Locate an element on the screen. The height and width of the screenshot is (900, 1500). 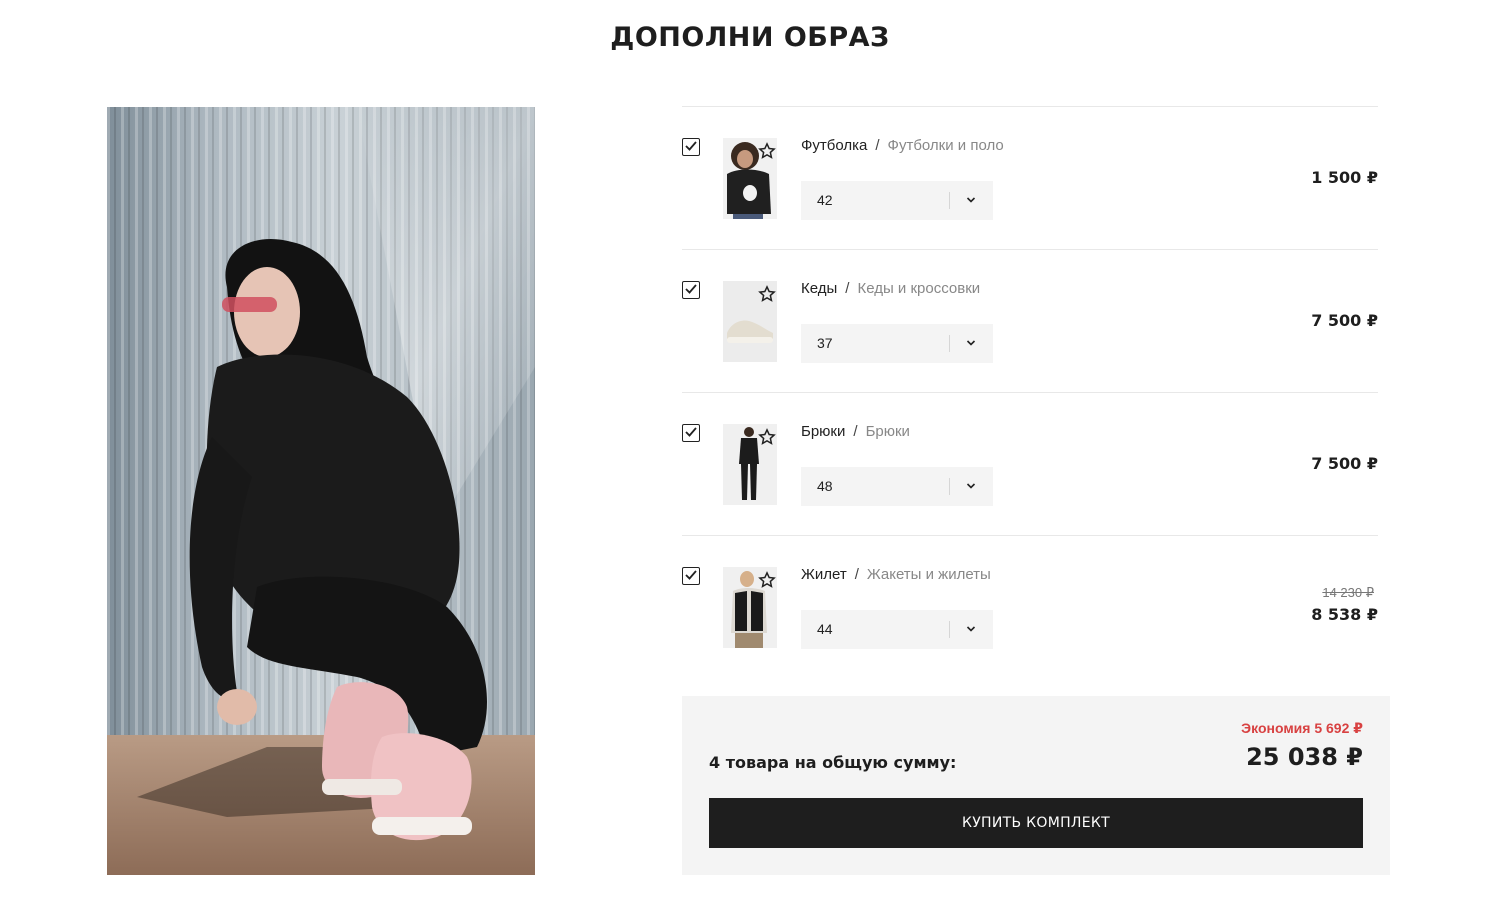
product-category: Брюки is located at coordinates (888, 431).